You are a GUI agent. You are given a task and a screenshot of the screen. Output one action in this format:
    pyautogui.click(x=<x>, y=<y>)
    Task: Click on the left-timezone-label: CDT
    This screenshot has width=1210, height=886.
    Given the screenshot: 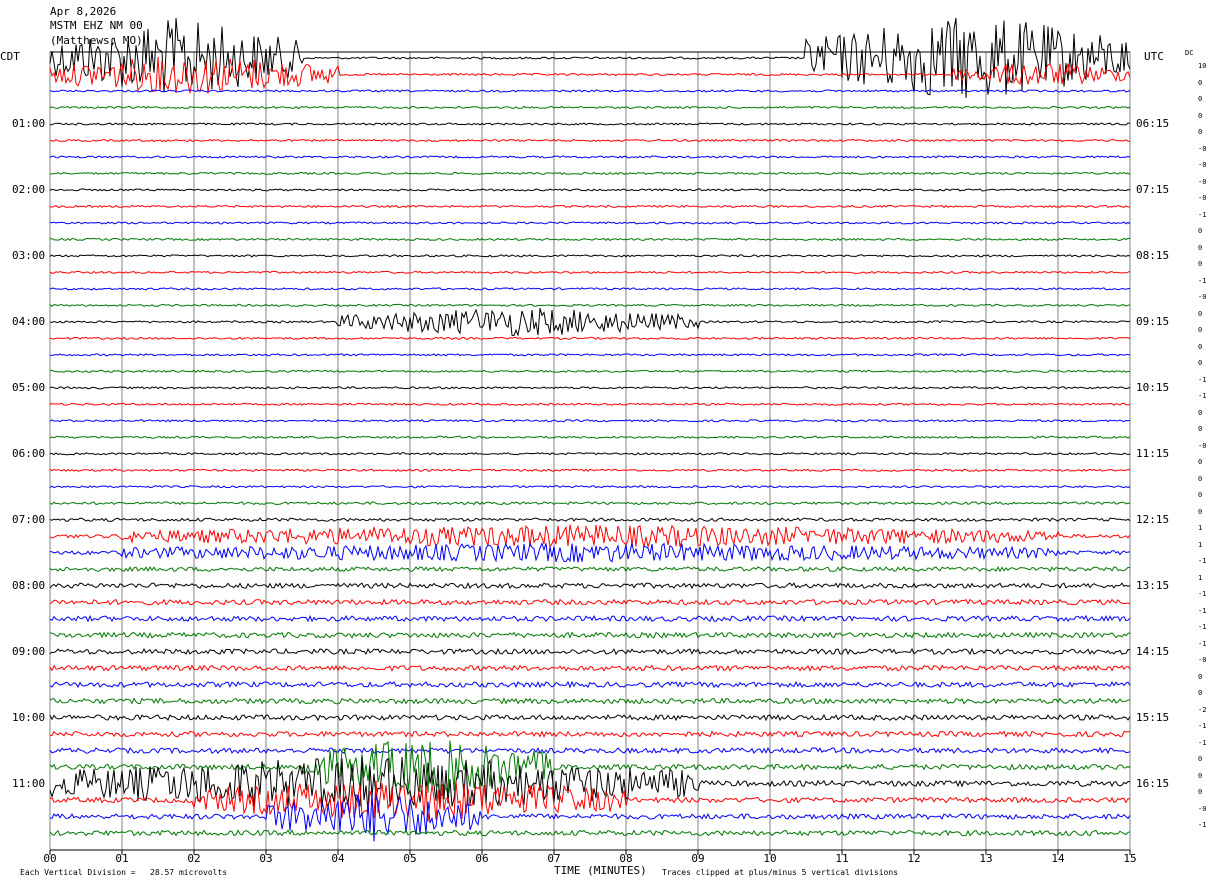 What is the action you would take?
    pyautogui.click(x=10, y=56)
    